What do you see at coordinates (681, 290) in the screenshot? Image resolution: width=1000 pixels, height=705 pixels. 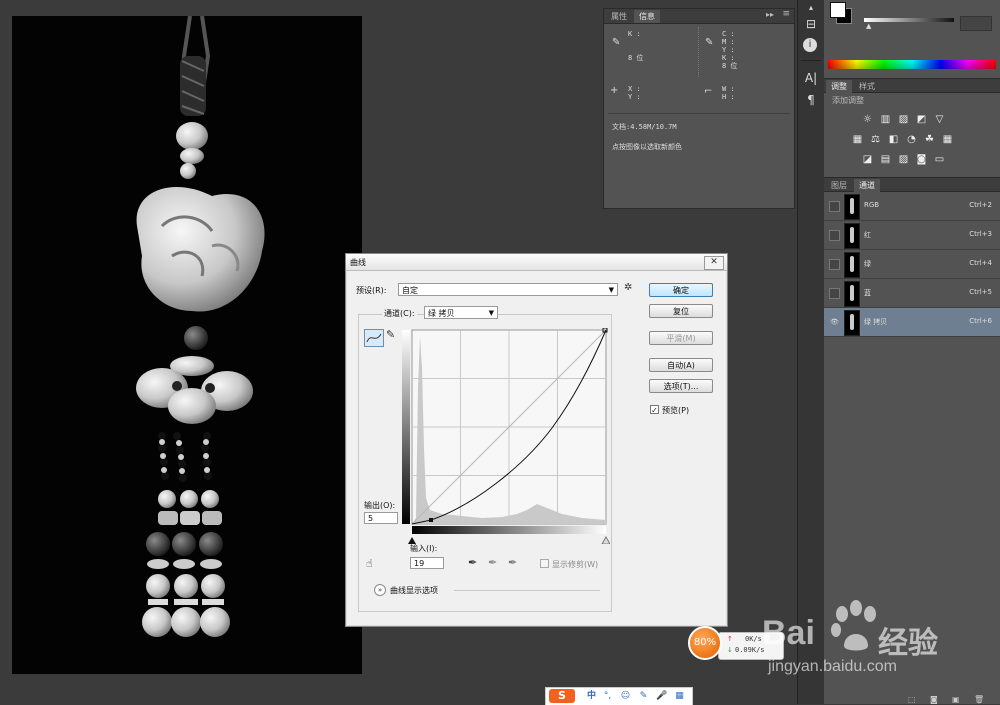 I see `ok-button: 确定` at bounding box center [681, 290].